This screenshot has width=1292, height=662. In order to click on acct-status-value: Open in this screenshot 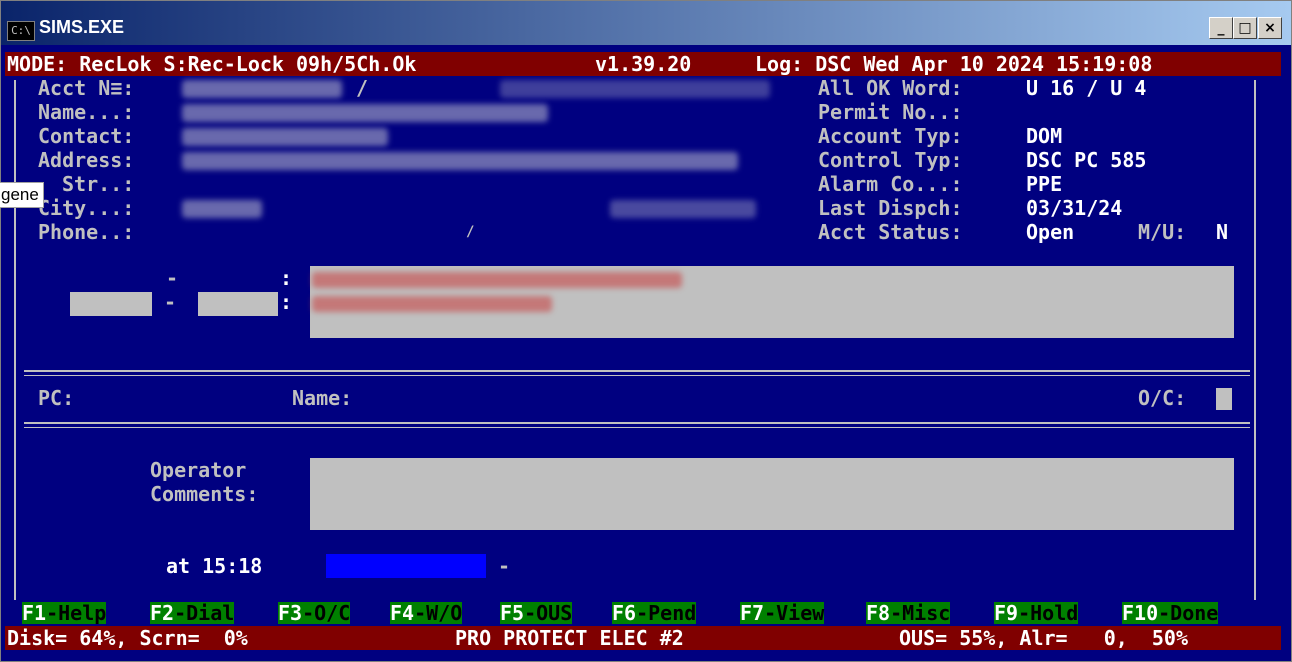, I will do `click(1050, 232)`.